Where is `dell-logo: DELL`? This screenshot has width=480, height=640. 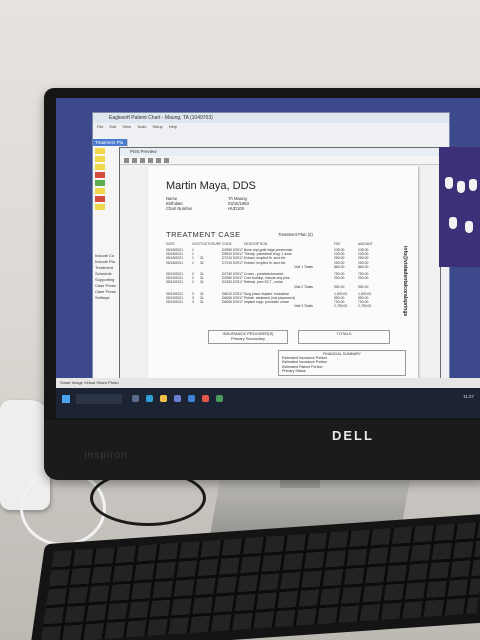 dell-logo: DELL is located at coordinates (353, 435).